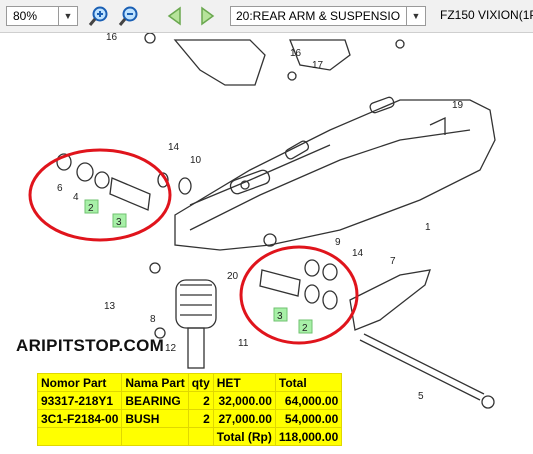  I want to click on callout-20: 20, so click(233, 276).